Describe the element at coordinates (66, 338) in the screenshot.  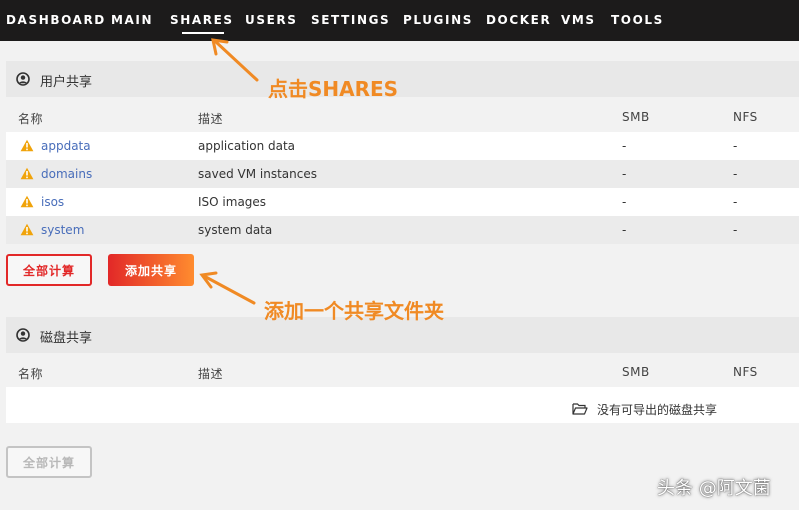
I see `disk-shares-title: 磁盘共享` at that location.